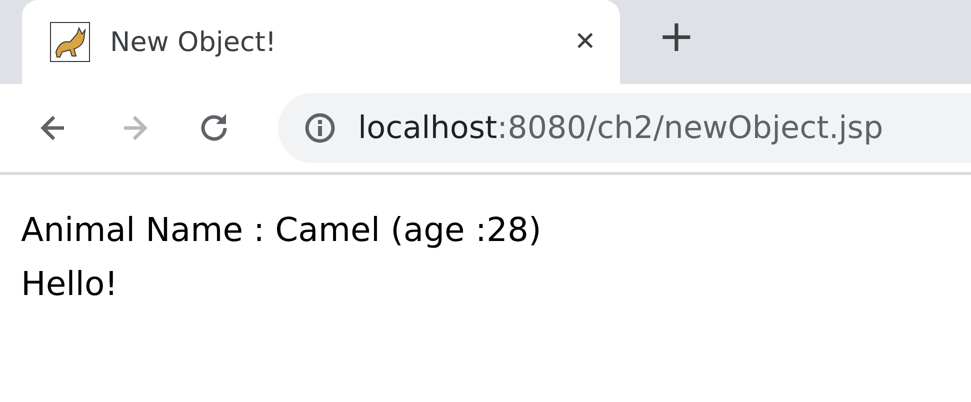 Image resolution: width=971 pixels, height=402 pixels. I want to click on new-tab-button: +, so click(676, 37).